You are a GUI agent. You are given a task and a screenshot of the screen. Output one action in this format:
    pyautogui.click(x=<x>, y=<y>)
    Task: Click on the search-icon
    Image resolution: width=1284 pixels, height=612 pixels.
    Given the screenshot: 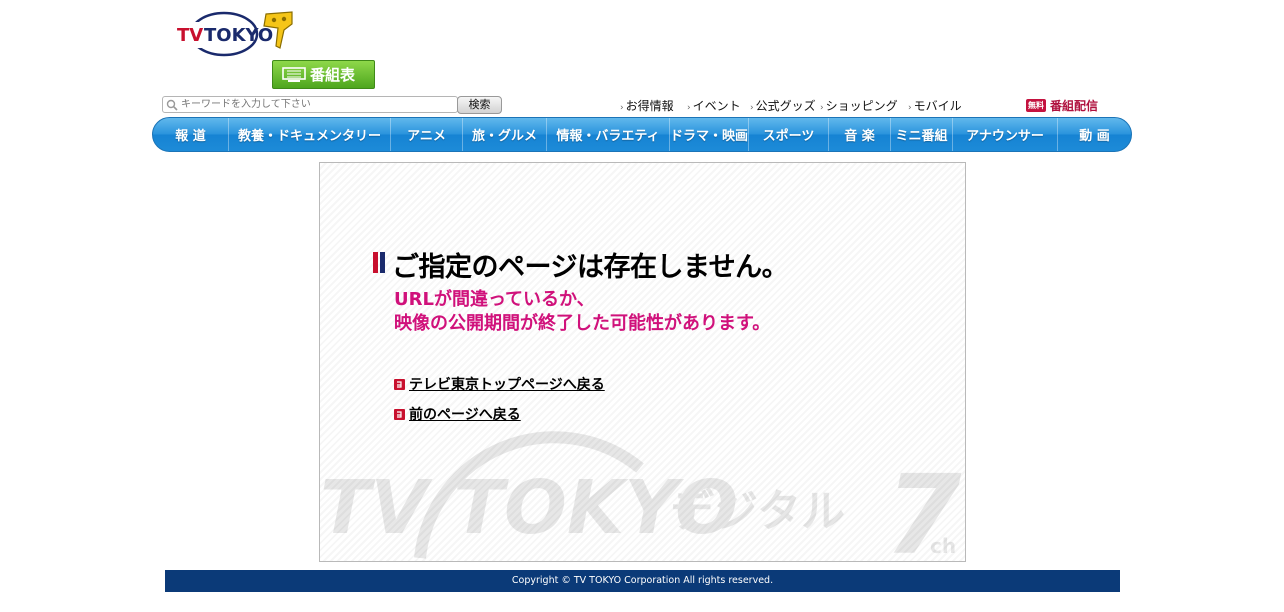 What is the action you would take?
    pyautogui.click(x=172, y=105)
    